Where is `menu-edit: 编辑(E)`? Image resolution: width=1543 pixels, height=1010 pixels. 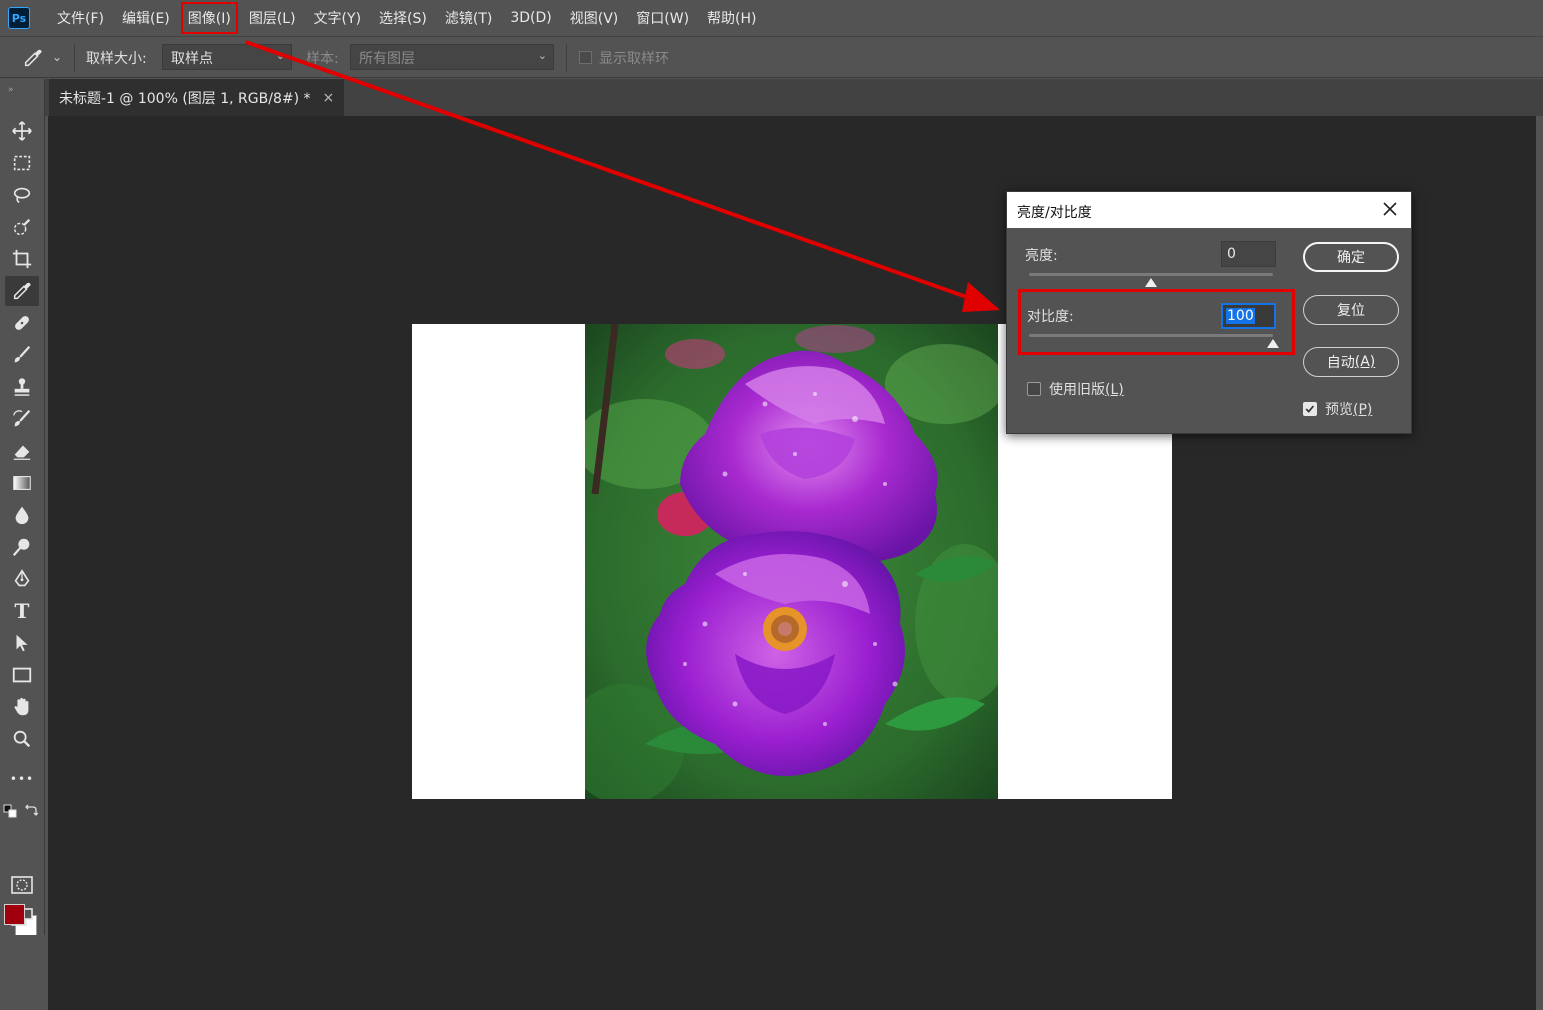
menu-edit: 编辑(E) is located at coordinates (146, 18).